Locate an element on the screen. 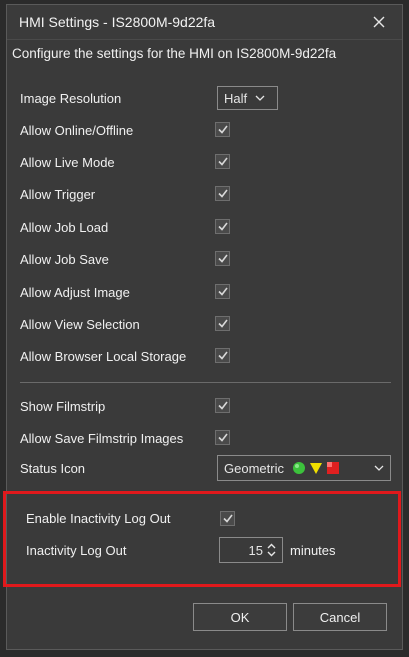 The image size is (409, 657). inactivity-logout-label: Inactivity Log Out is located at coordinates (76, 550).